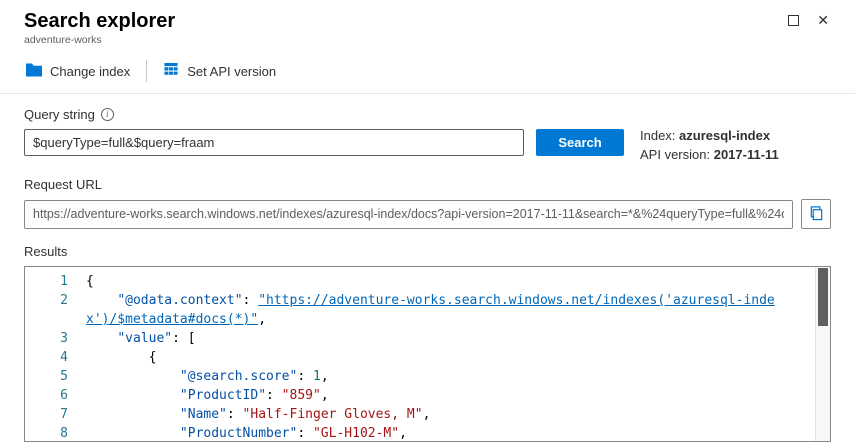  I want to click on change-index-label: Change index, so click(90, 71).